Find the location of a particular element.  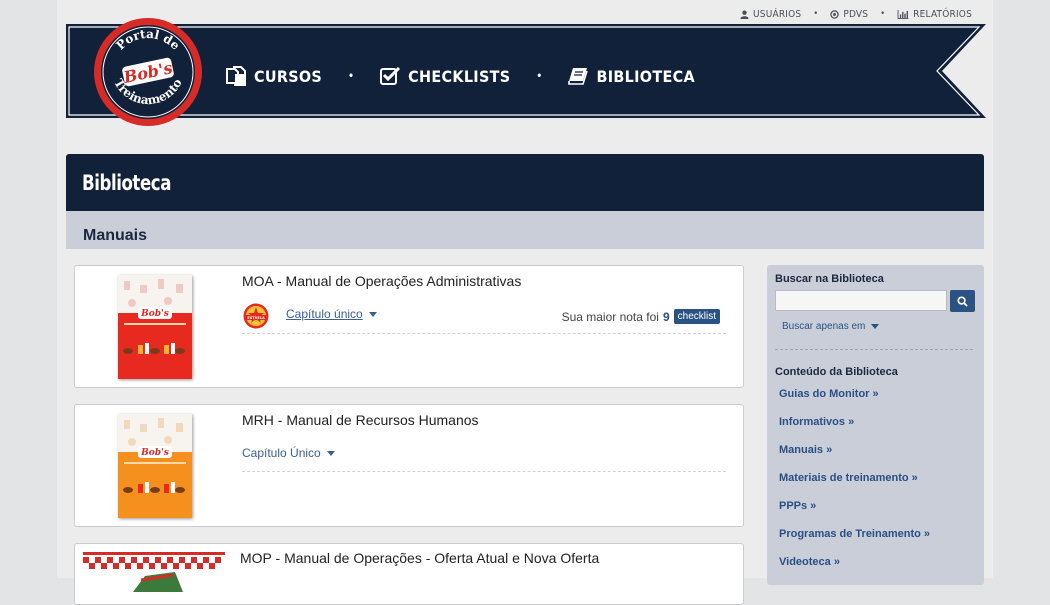

target-icon is located at coordinates (835, 14).